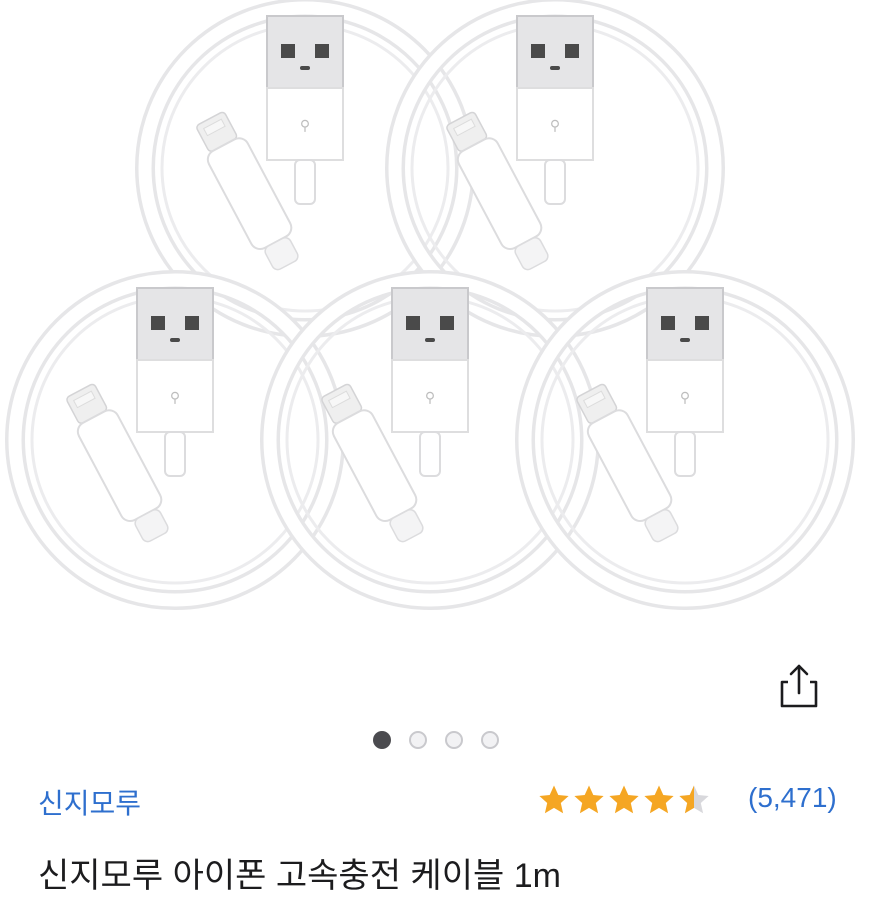 The image size is (872, 897). I want to click on product-title: 신지모루 아이폰 고속충전 케이블 1m, so click(299, 876).